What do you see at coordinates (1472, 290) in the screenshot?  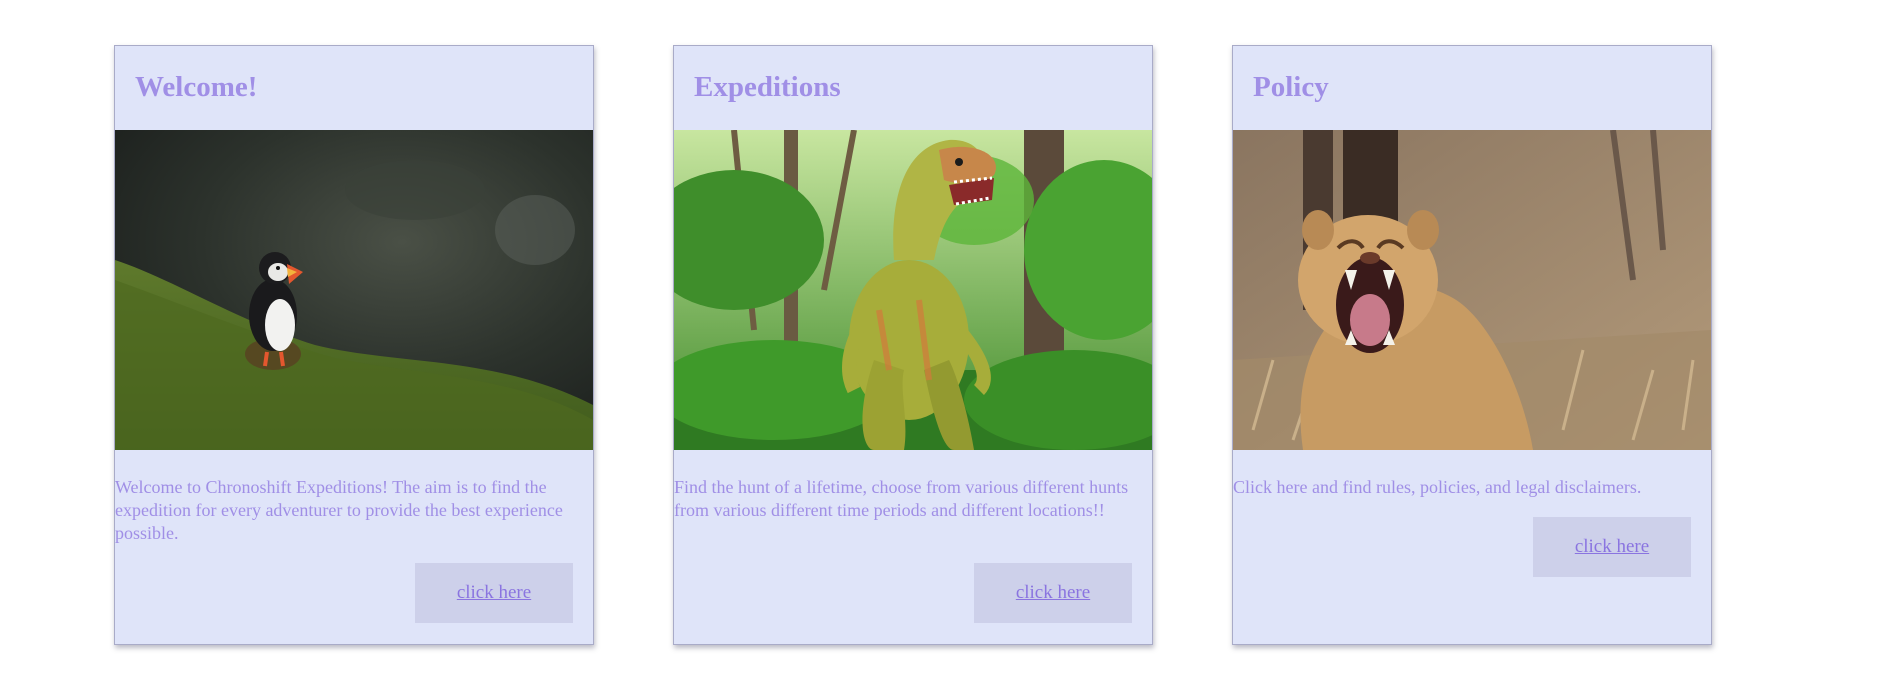 I see `roaring-lioness-photo` at bounding box center [1472, 290].